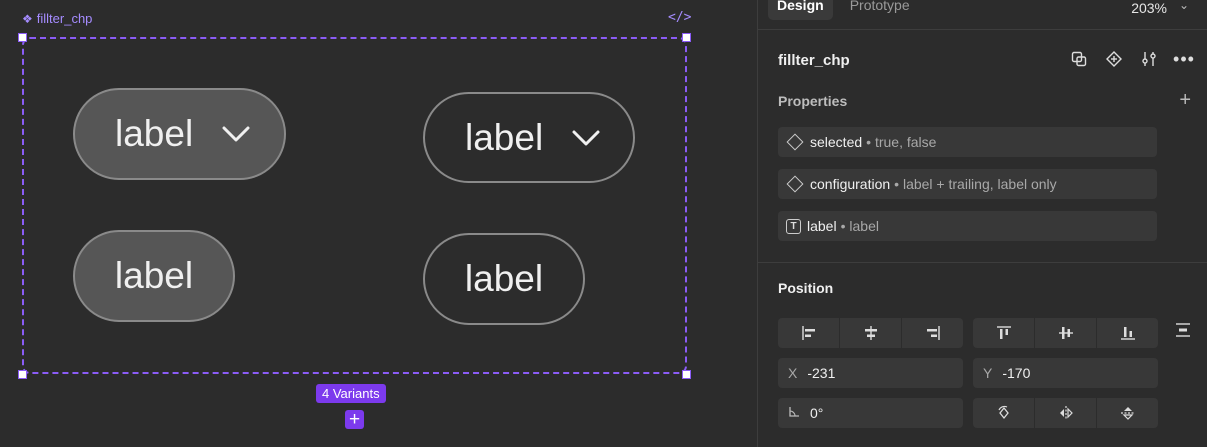  I want to click on tab-prototype: Prototype, so click(880, 10).